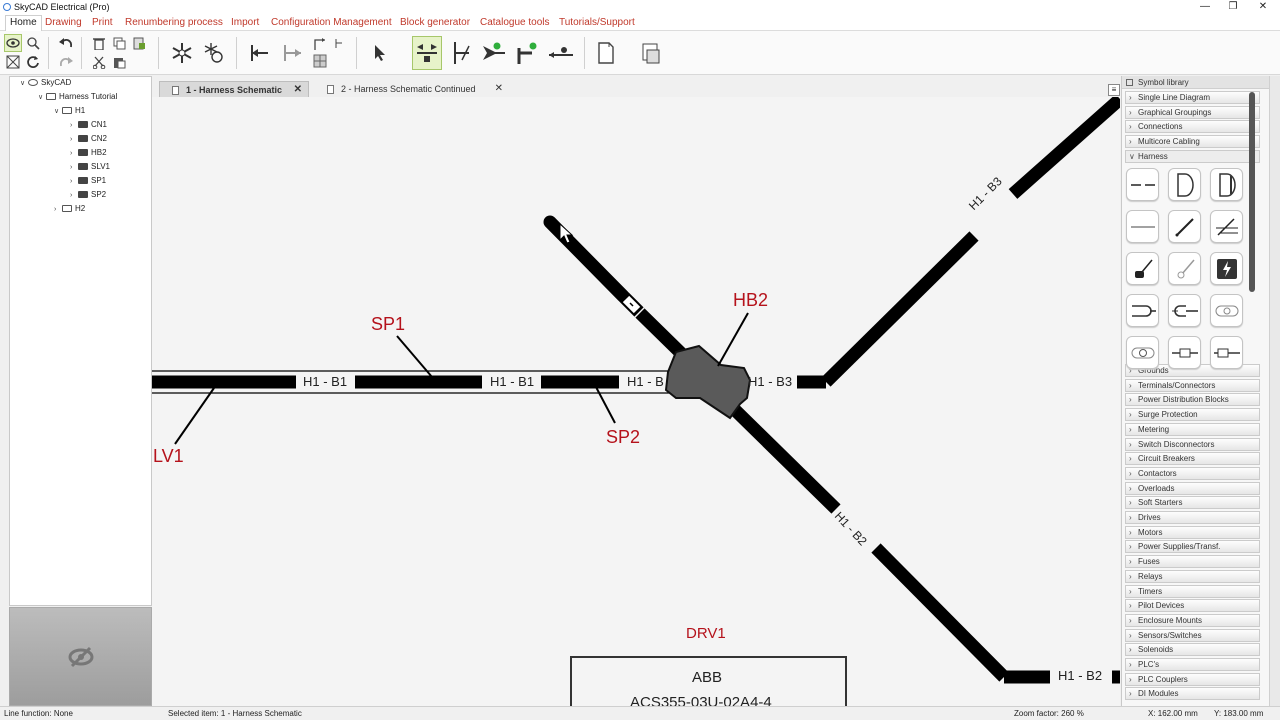 The image size is (1280, 720). I want to click on cut-icon, so click(99, 62).